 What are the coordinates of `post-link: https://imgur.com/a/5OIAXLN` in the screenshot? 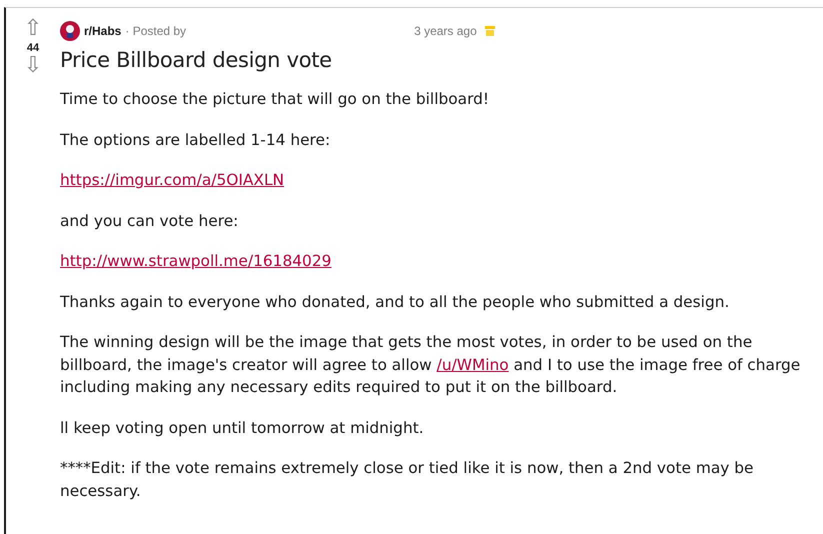 It's located at (172, 180).